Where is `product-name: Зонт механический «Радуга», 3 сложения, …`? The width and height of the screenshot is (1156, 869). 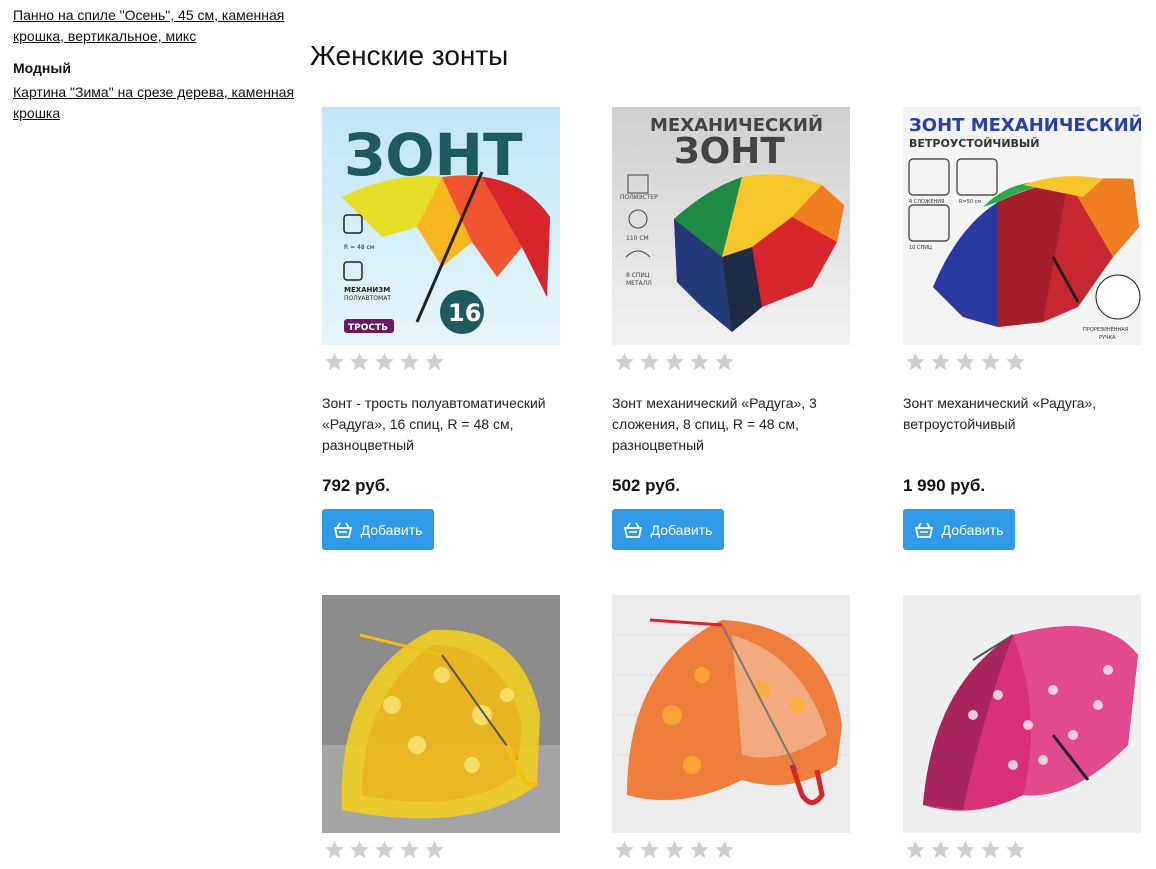
product-name: Зонт механический «Радуга», 3 сложения, … is located at coordinates (731, 424).